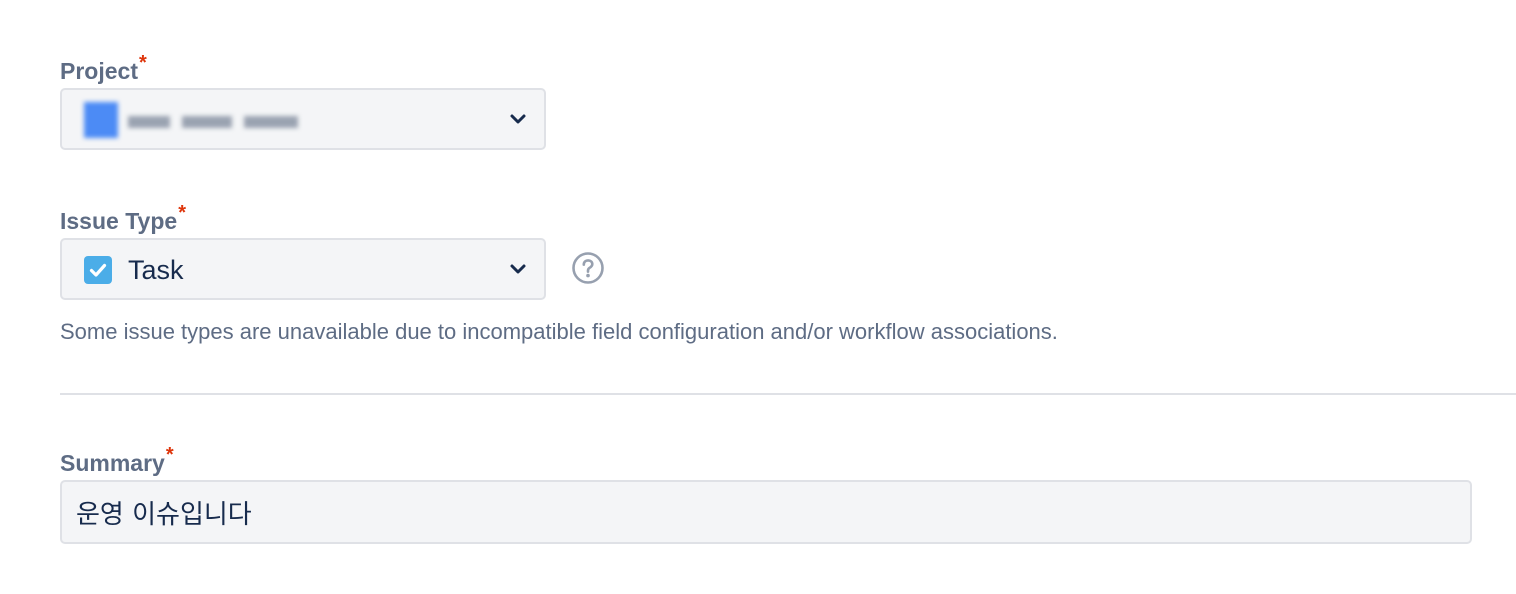 Image resolution: width=1516 pixels, height=594 pixels. I want to click on summary-label-text: Summary, so click(112, 463).